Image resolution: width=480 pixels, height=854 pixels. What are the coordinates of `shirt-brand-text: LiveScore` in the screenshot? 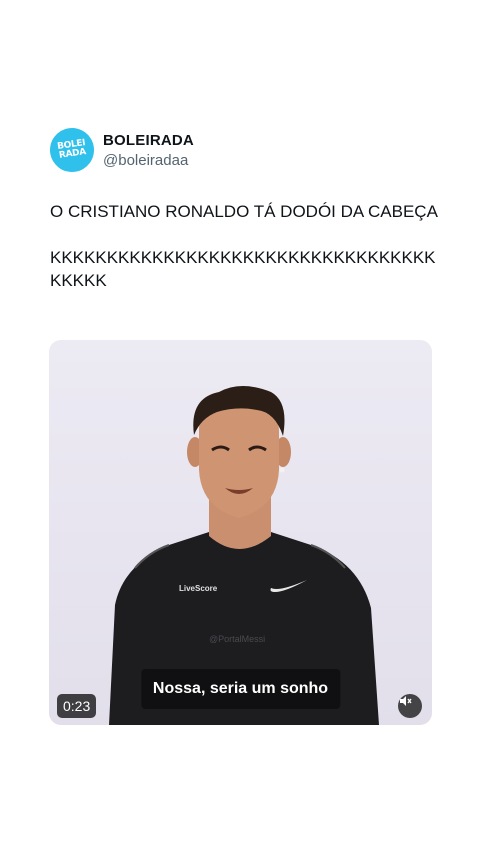 It's located at (198, 588).